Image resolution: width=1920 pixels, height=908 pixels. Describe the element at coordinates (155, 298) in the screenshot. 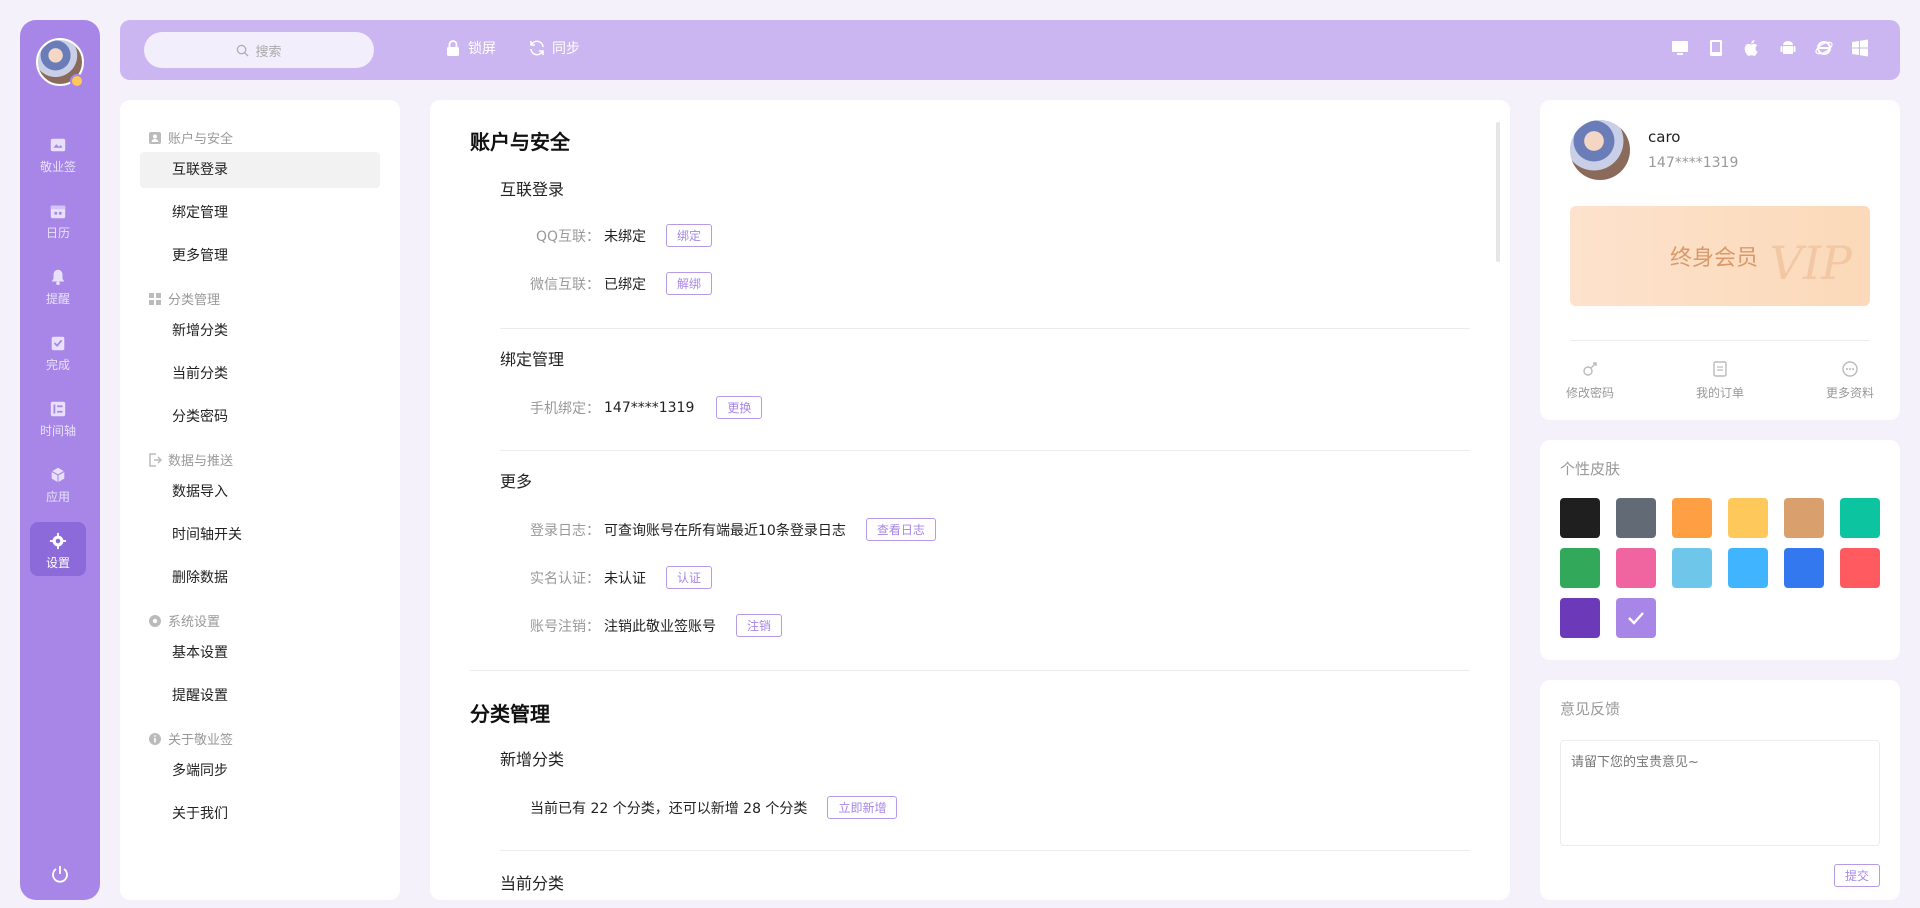

I see `grid-icon` at that location.